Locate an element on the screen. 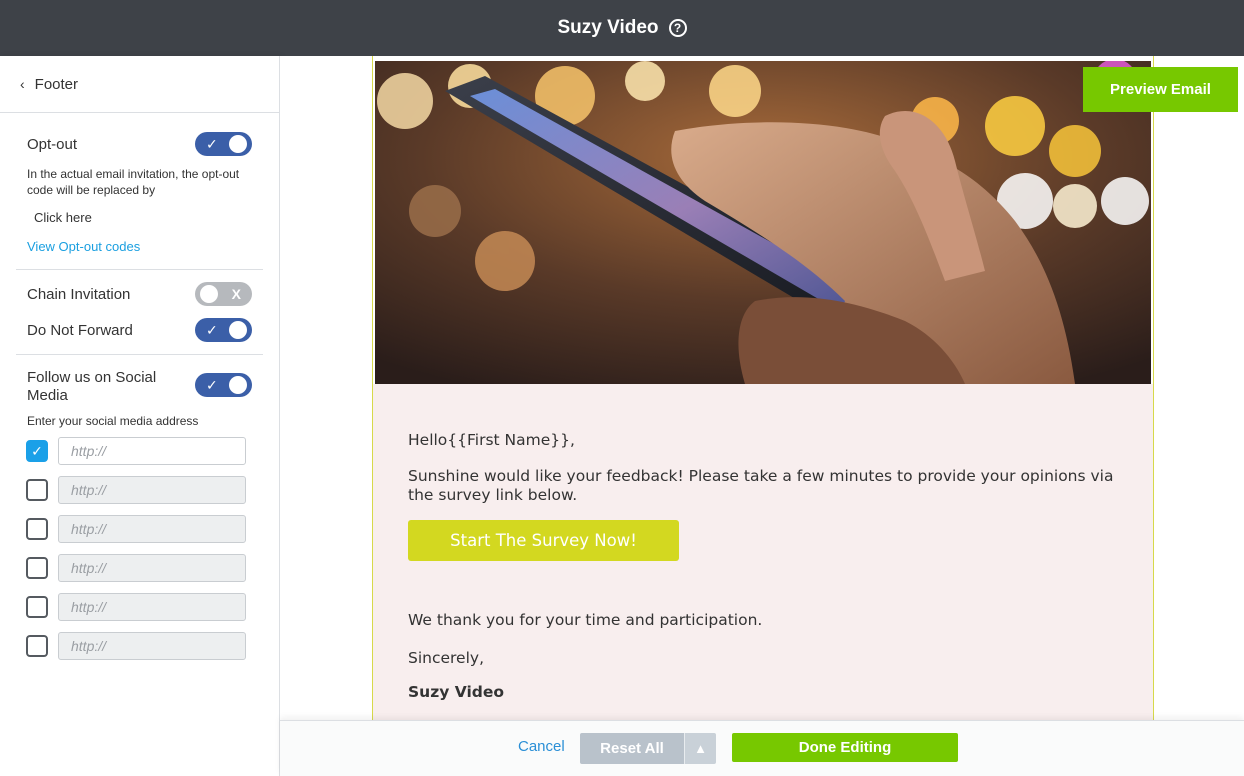  social-media-instruction: Enter your social media address is located at coordinates (113, 421).